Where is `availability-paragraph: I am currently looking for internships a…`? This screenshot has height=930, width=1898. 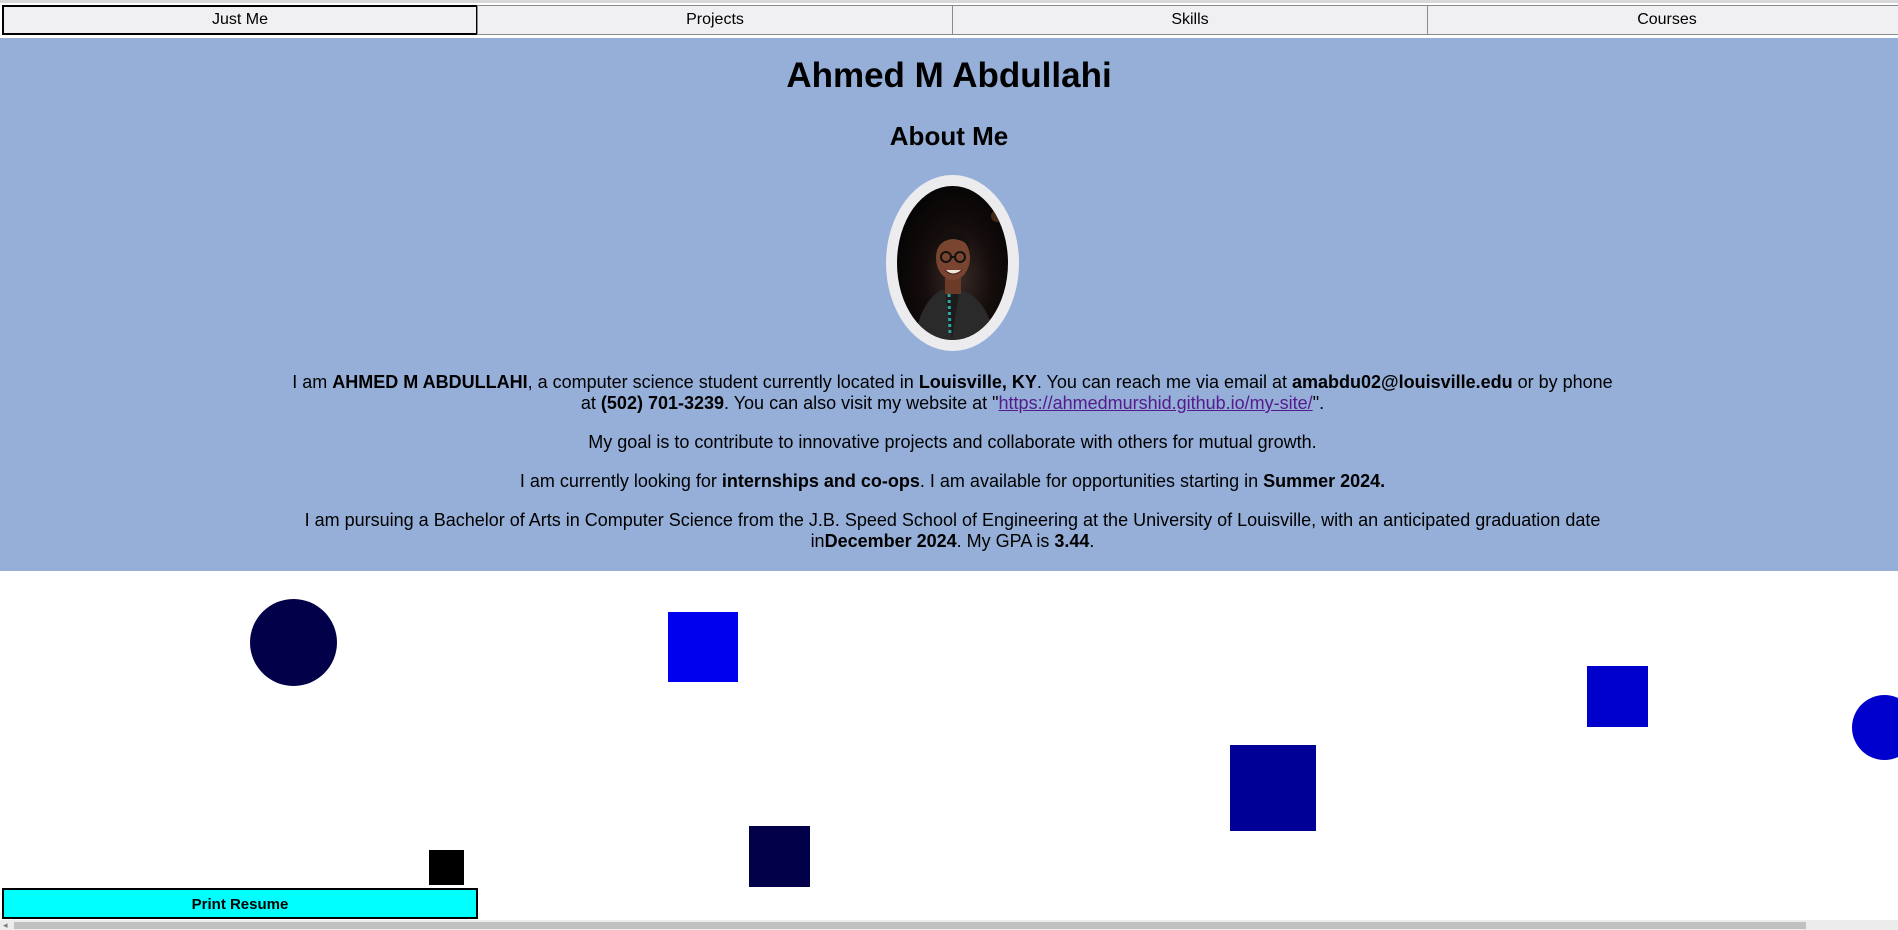
availability-paragraph: I am currently looking for internships a… is located at coordinates (952, 481).